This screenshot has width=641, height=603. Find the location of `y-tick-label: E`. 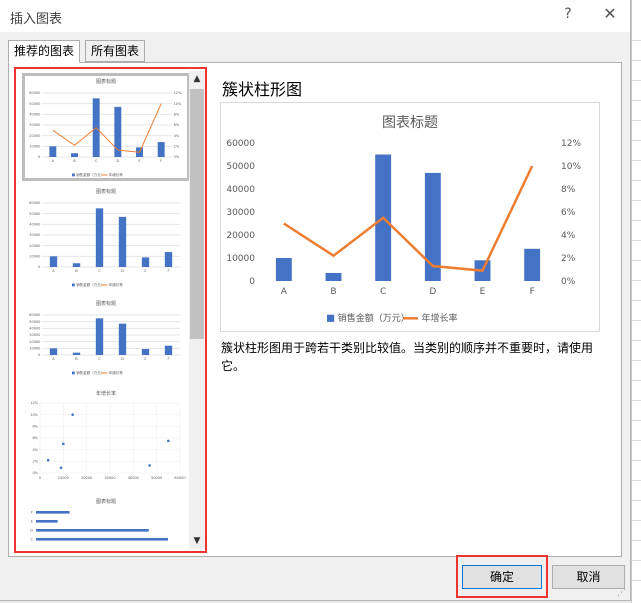

y-tick-label: E is located at coordinates (32, 522).